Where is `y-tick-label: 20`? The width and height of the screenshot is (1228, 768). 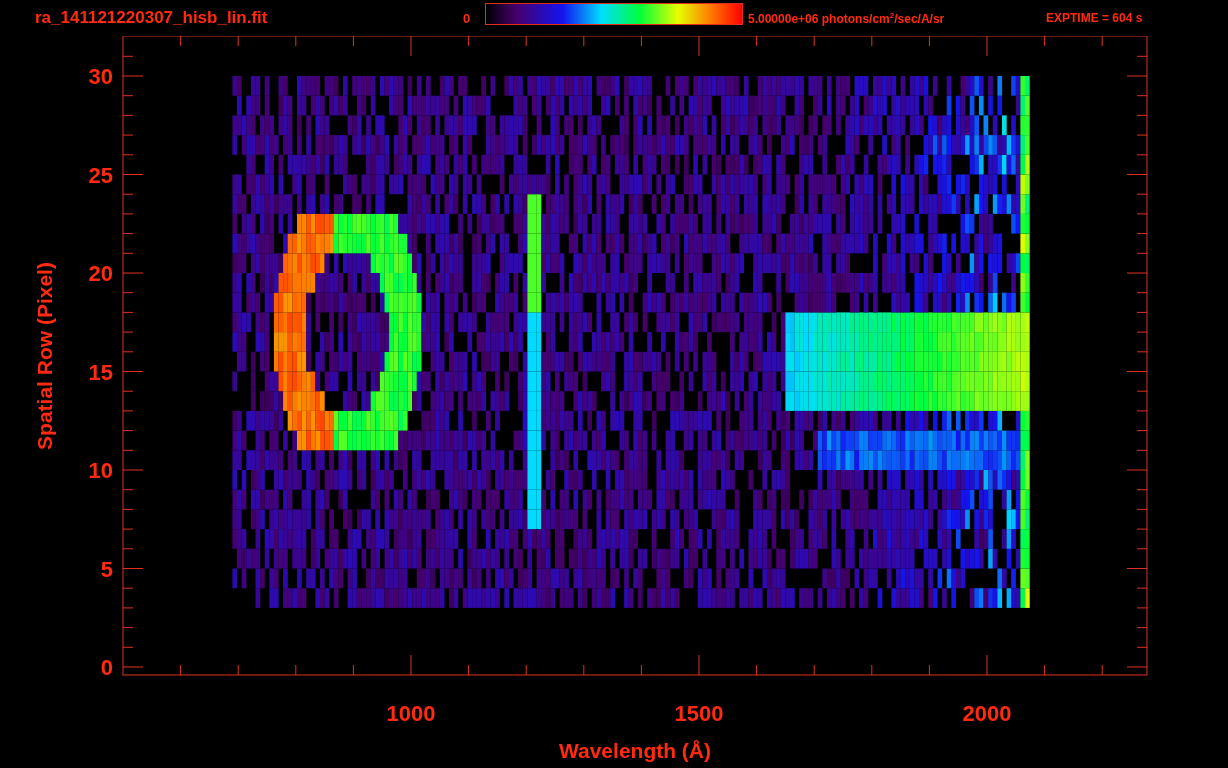
y-tick-label: 20 is located at coordinates (100, 273).